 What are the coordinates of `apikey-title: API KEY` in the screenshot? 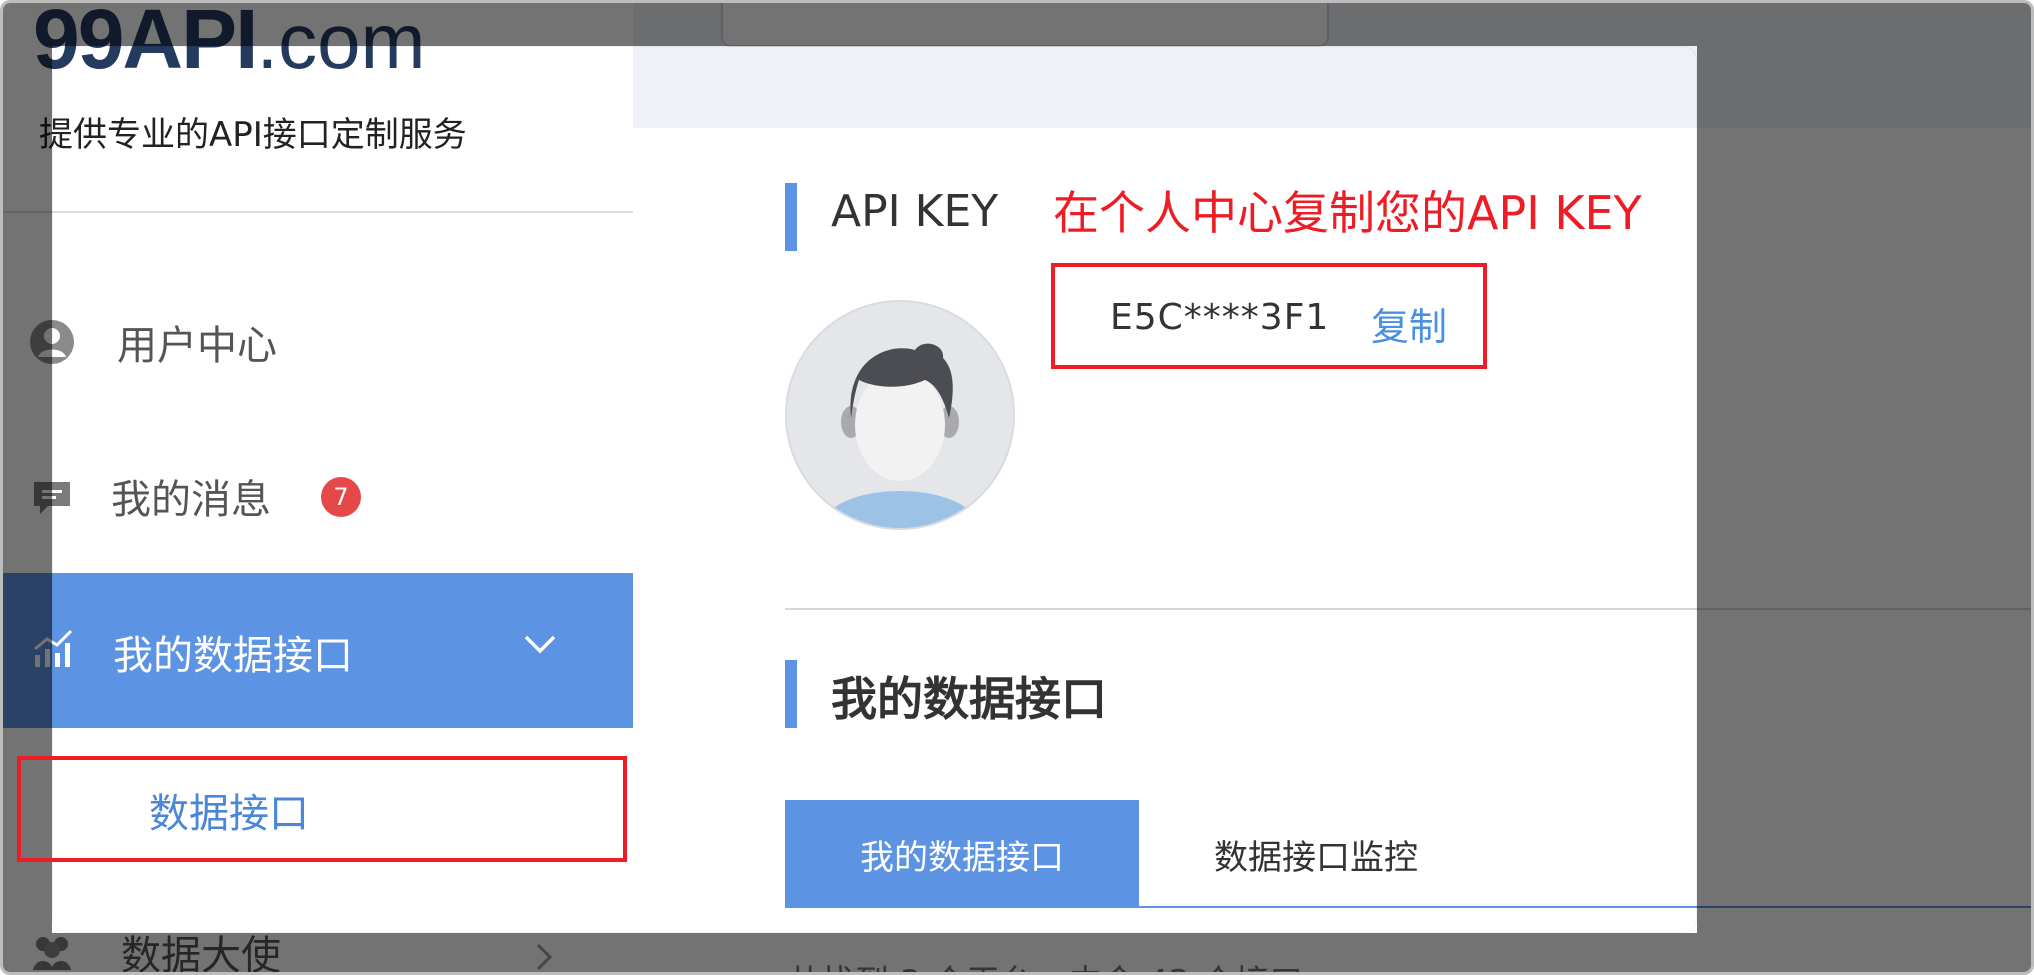 It's located at (915, 211).